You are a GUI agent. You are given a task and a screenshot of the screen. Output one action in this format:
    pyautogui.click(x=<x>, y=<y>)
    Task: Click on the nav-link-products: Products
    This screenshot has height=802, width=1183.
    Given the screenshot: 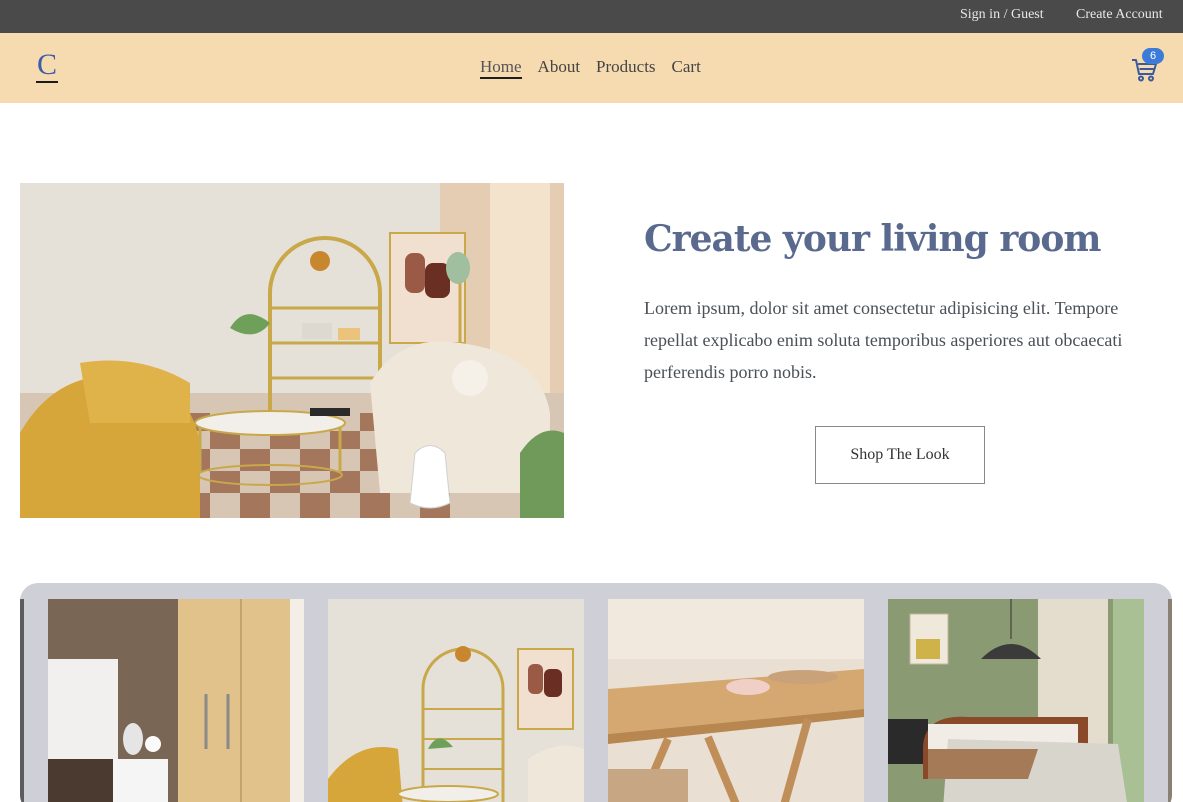 What is the action you would take?
    pyautogui.click(x=626, y=68)
    